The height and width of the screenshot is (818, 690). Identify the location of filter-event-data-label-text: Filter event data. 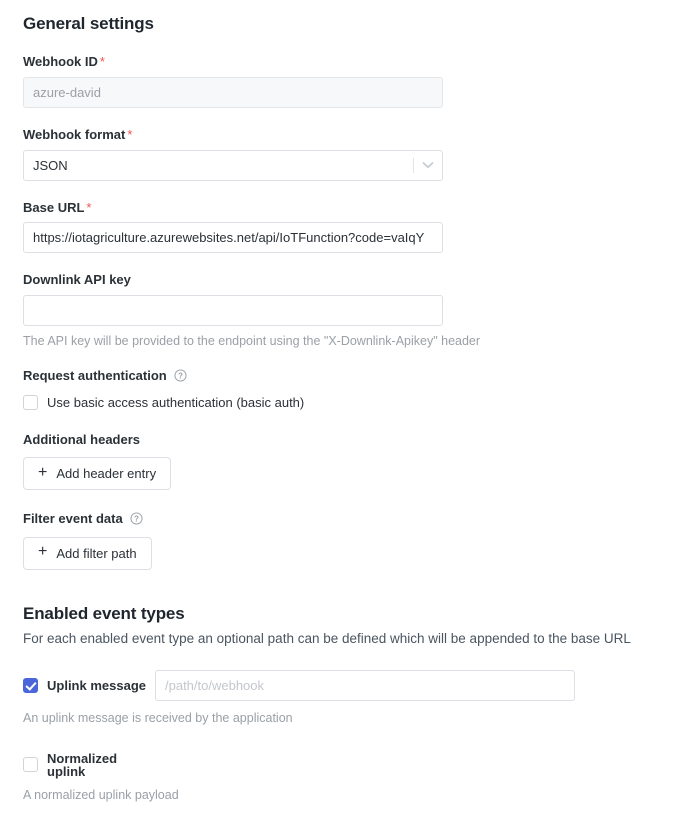
(73, 519).